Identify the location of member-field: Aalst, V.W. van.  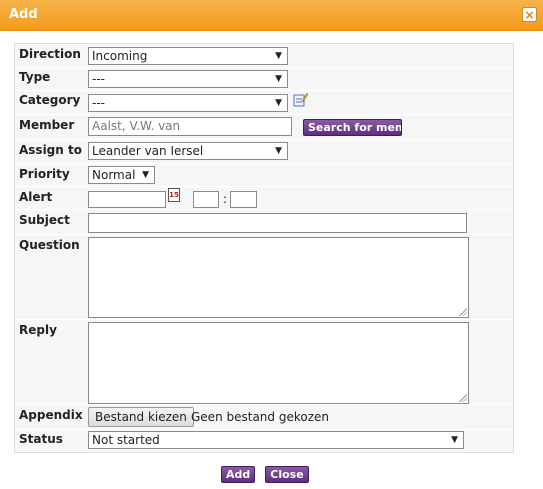
(190, 126).